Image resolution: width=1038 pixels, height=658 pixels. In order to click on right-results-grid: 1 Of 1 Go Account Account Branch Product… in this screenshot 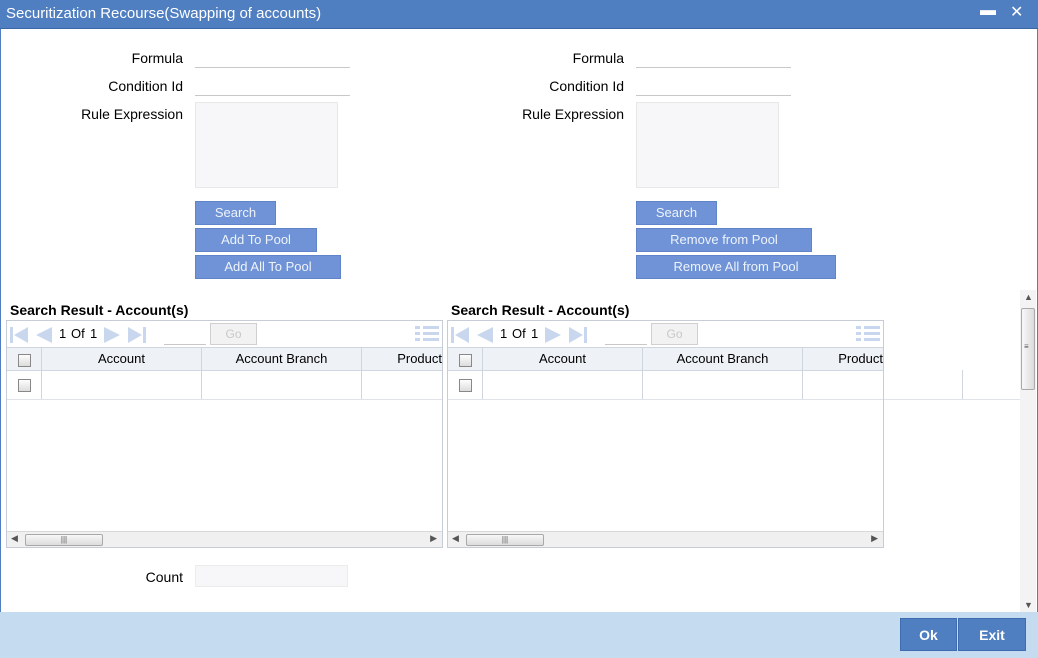, I will do `click(665, 434)`.